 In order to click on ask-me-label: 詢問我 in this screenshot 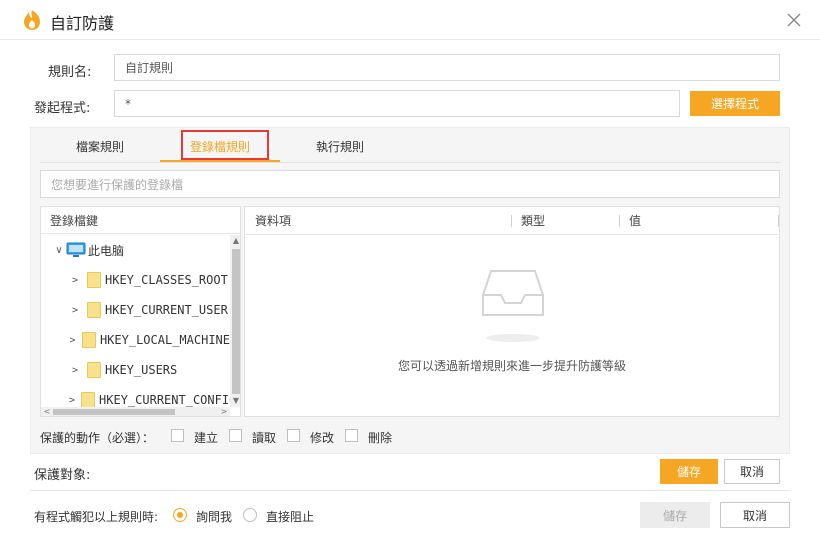, I will do `click(214, 517)`.